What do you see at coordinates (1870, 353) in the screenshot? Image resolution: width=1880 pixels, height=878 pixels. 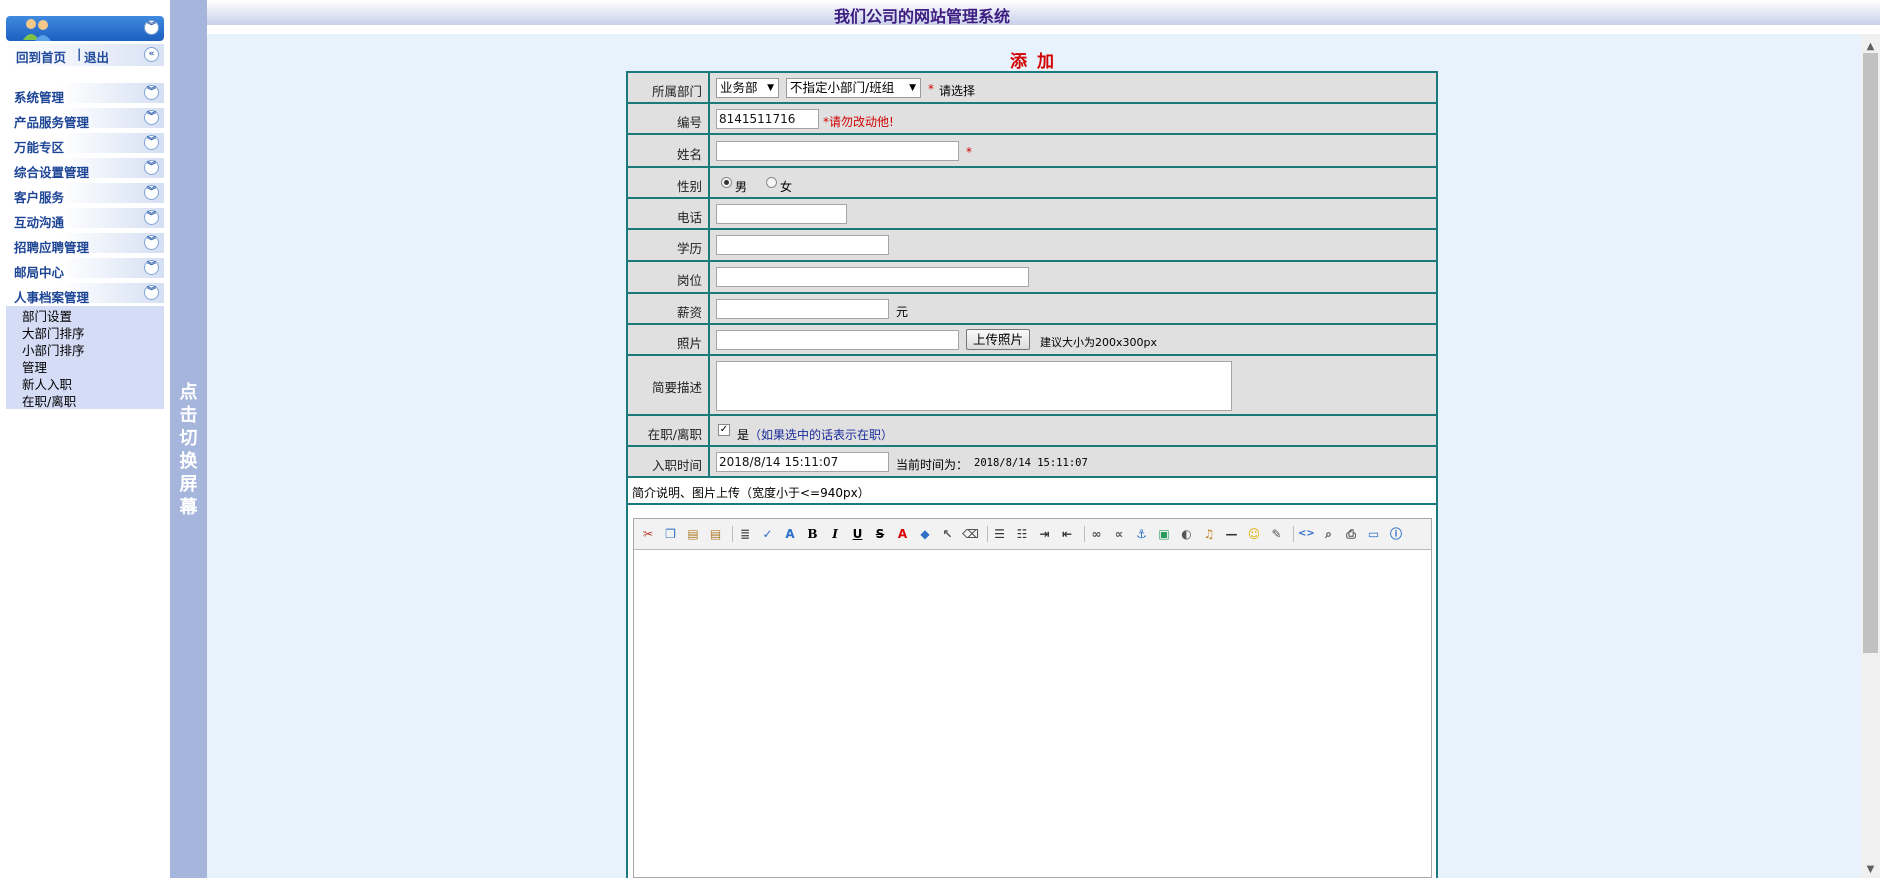 I see `scroll-thumb` at bounding box center [1870, 353].